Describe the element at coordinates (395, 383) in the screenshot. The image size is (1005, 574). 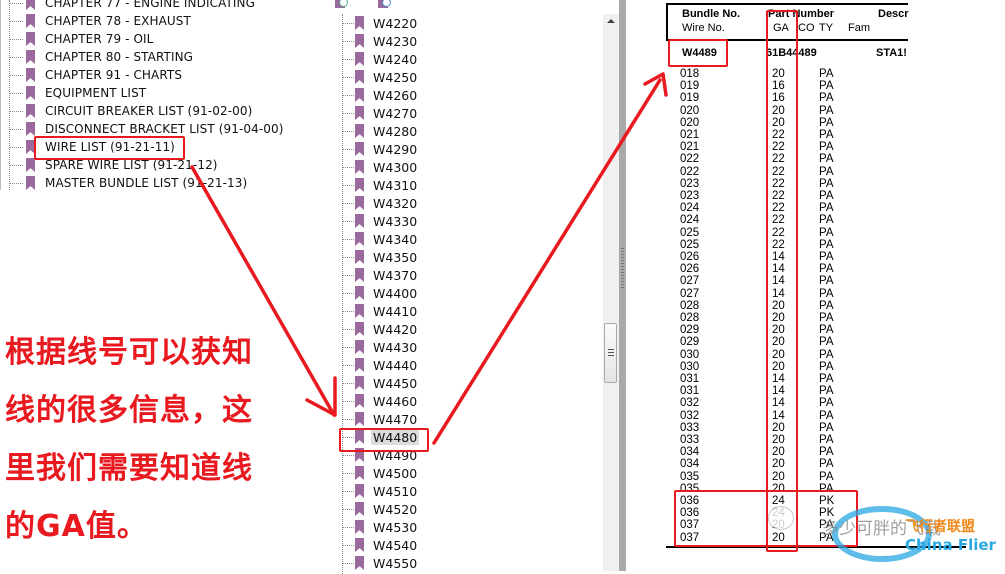
I see `wire-bookmark-label: W4450` at that location.